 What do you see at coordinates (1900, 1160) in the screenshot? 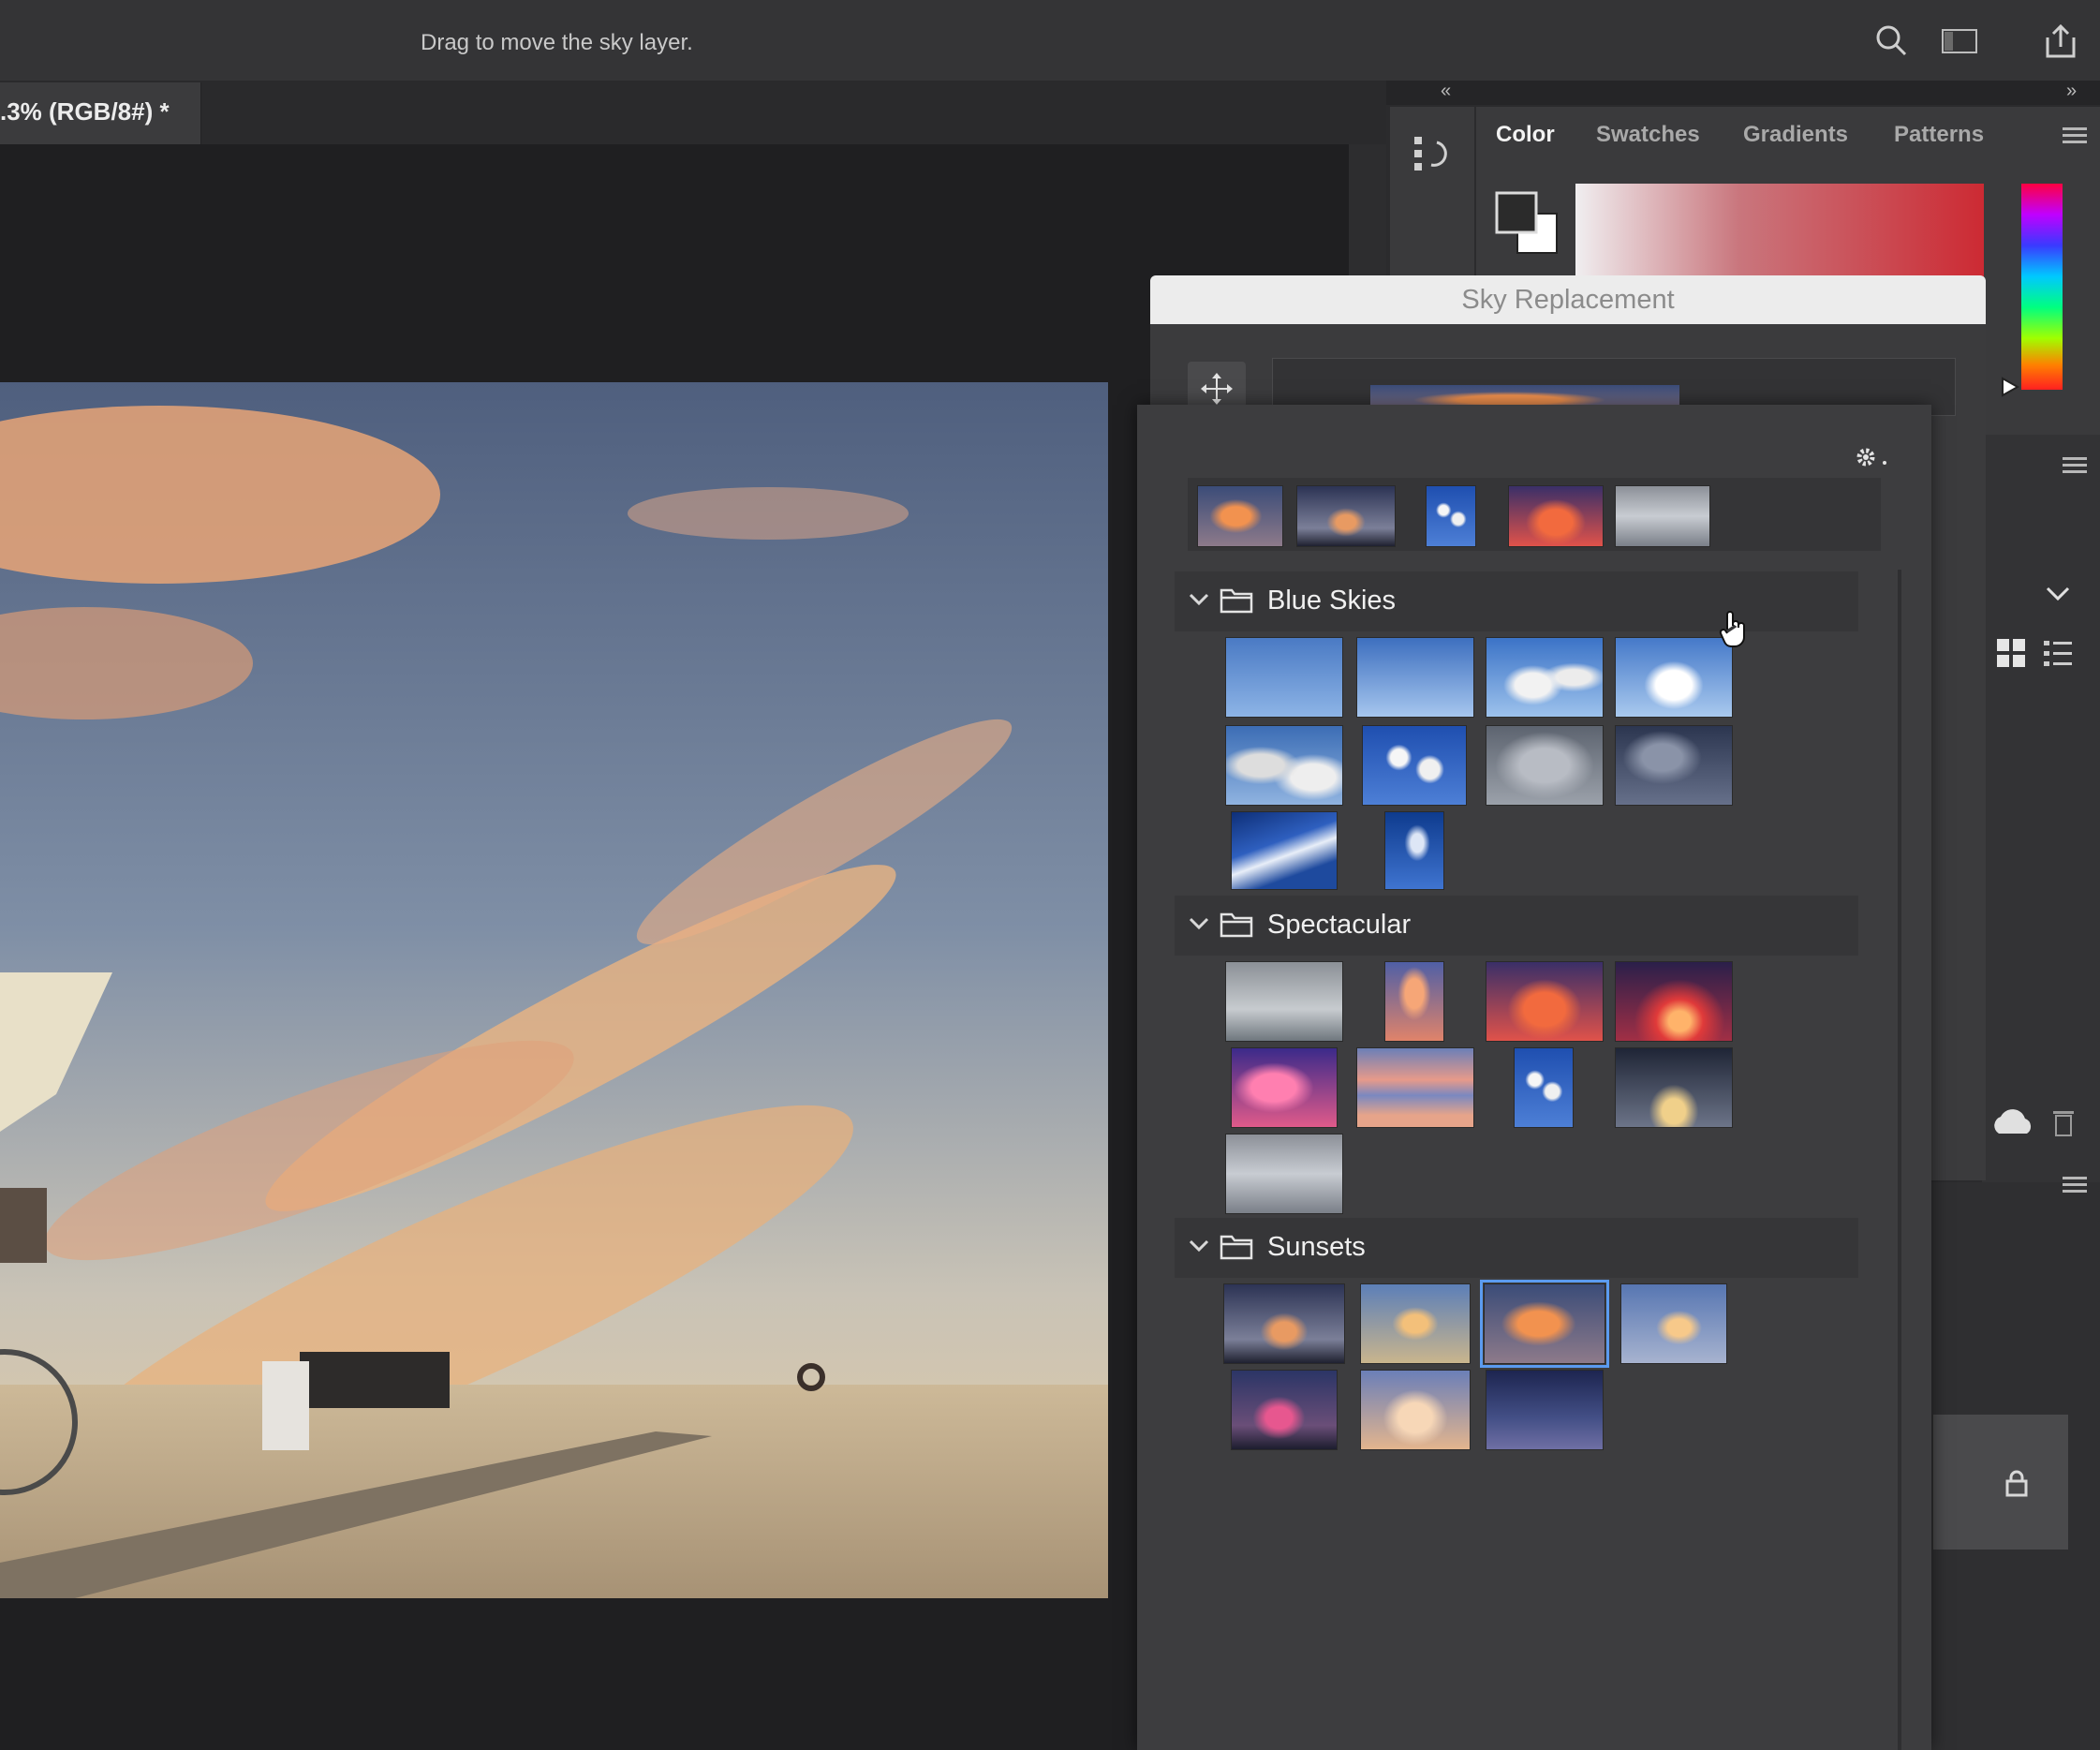
I see `preset-scrollbar` at bounding box center [1900, 1160].